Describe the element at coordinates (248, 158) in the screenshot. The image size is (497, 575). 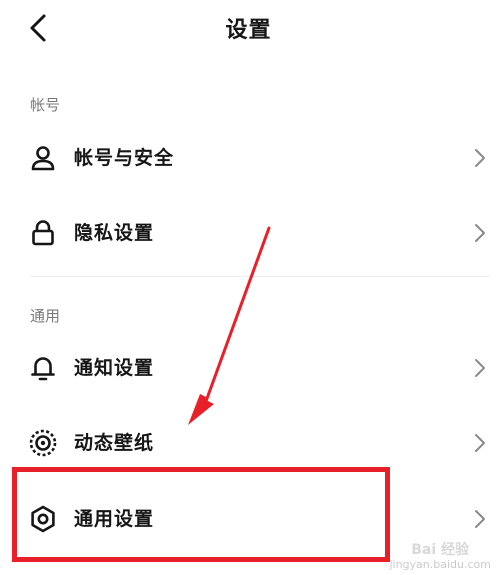
I see `settings-row-account-security: 帐号与安全` at that location.